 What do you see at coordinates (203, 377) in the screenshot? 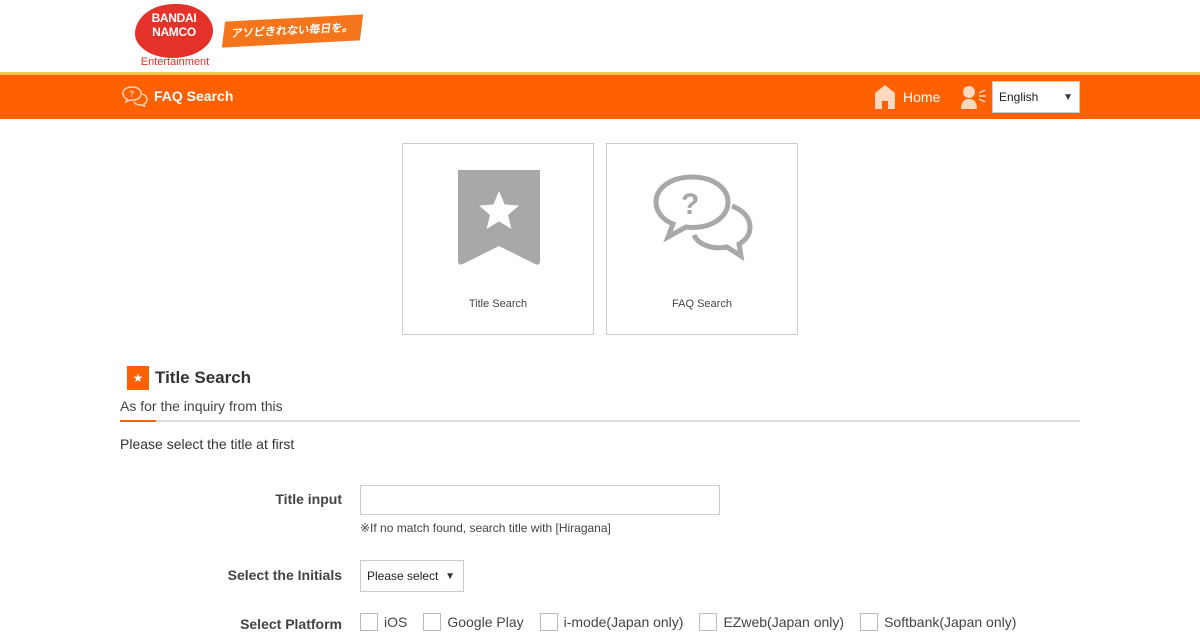
I see `section-title-text: Title Search` at bounding box center [203, 377].